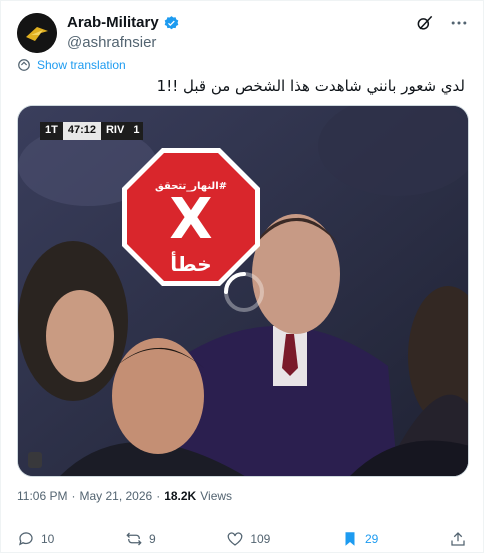 The image size is (484, 553). I want to click on repost-count: 9, so click(152, 539).